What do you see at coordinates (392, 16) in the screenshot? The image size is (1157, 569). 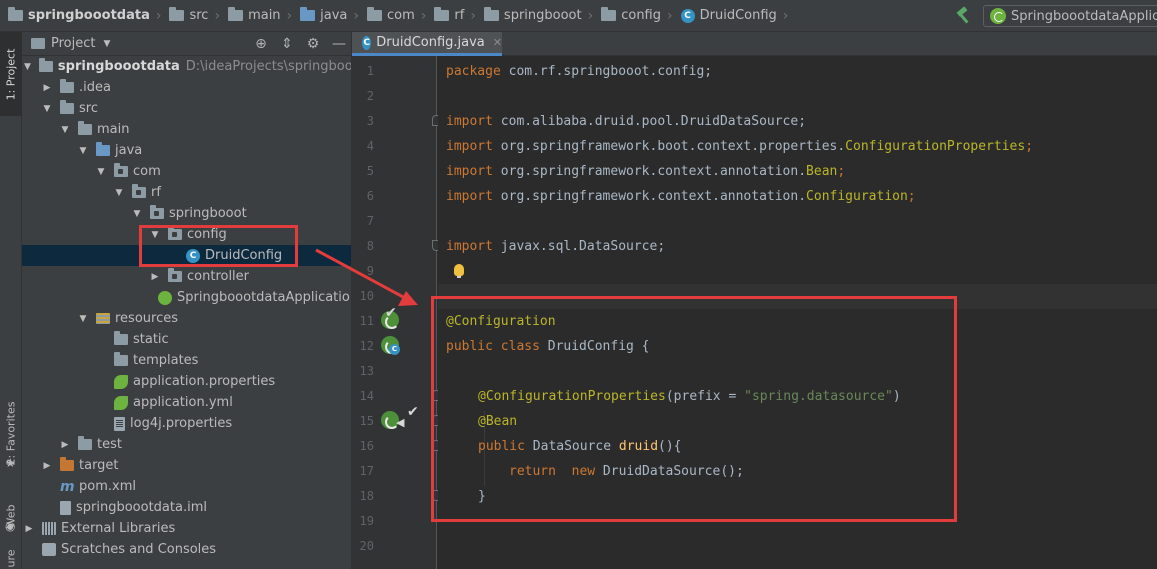 I see `breadcrumb-com: com ›` at bounding box center [392, 16].